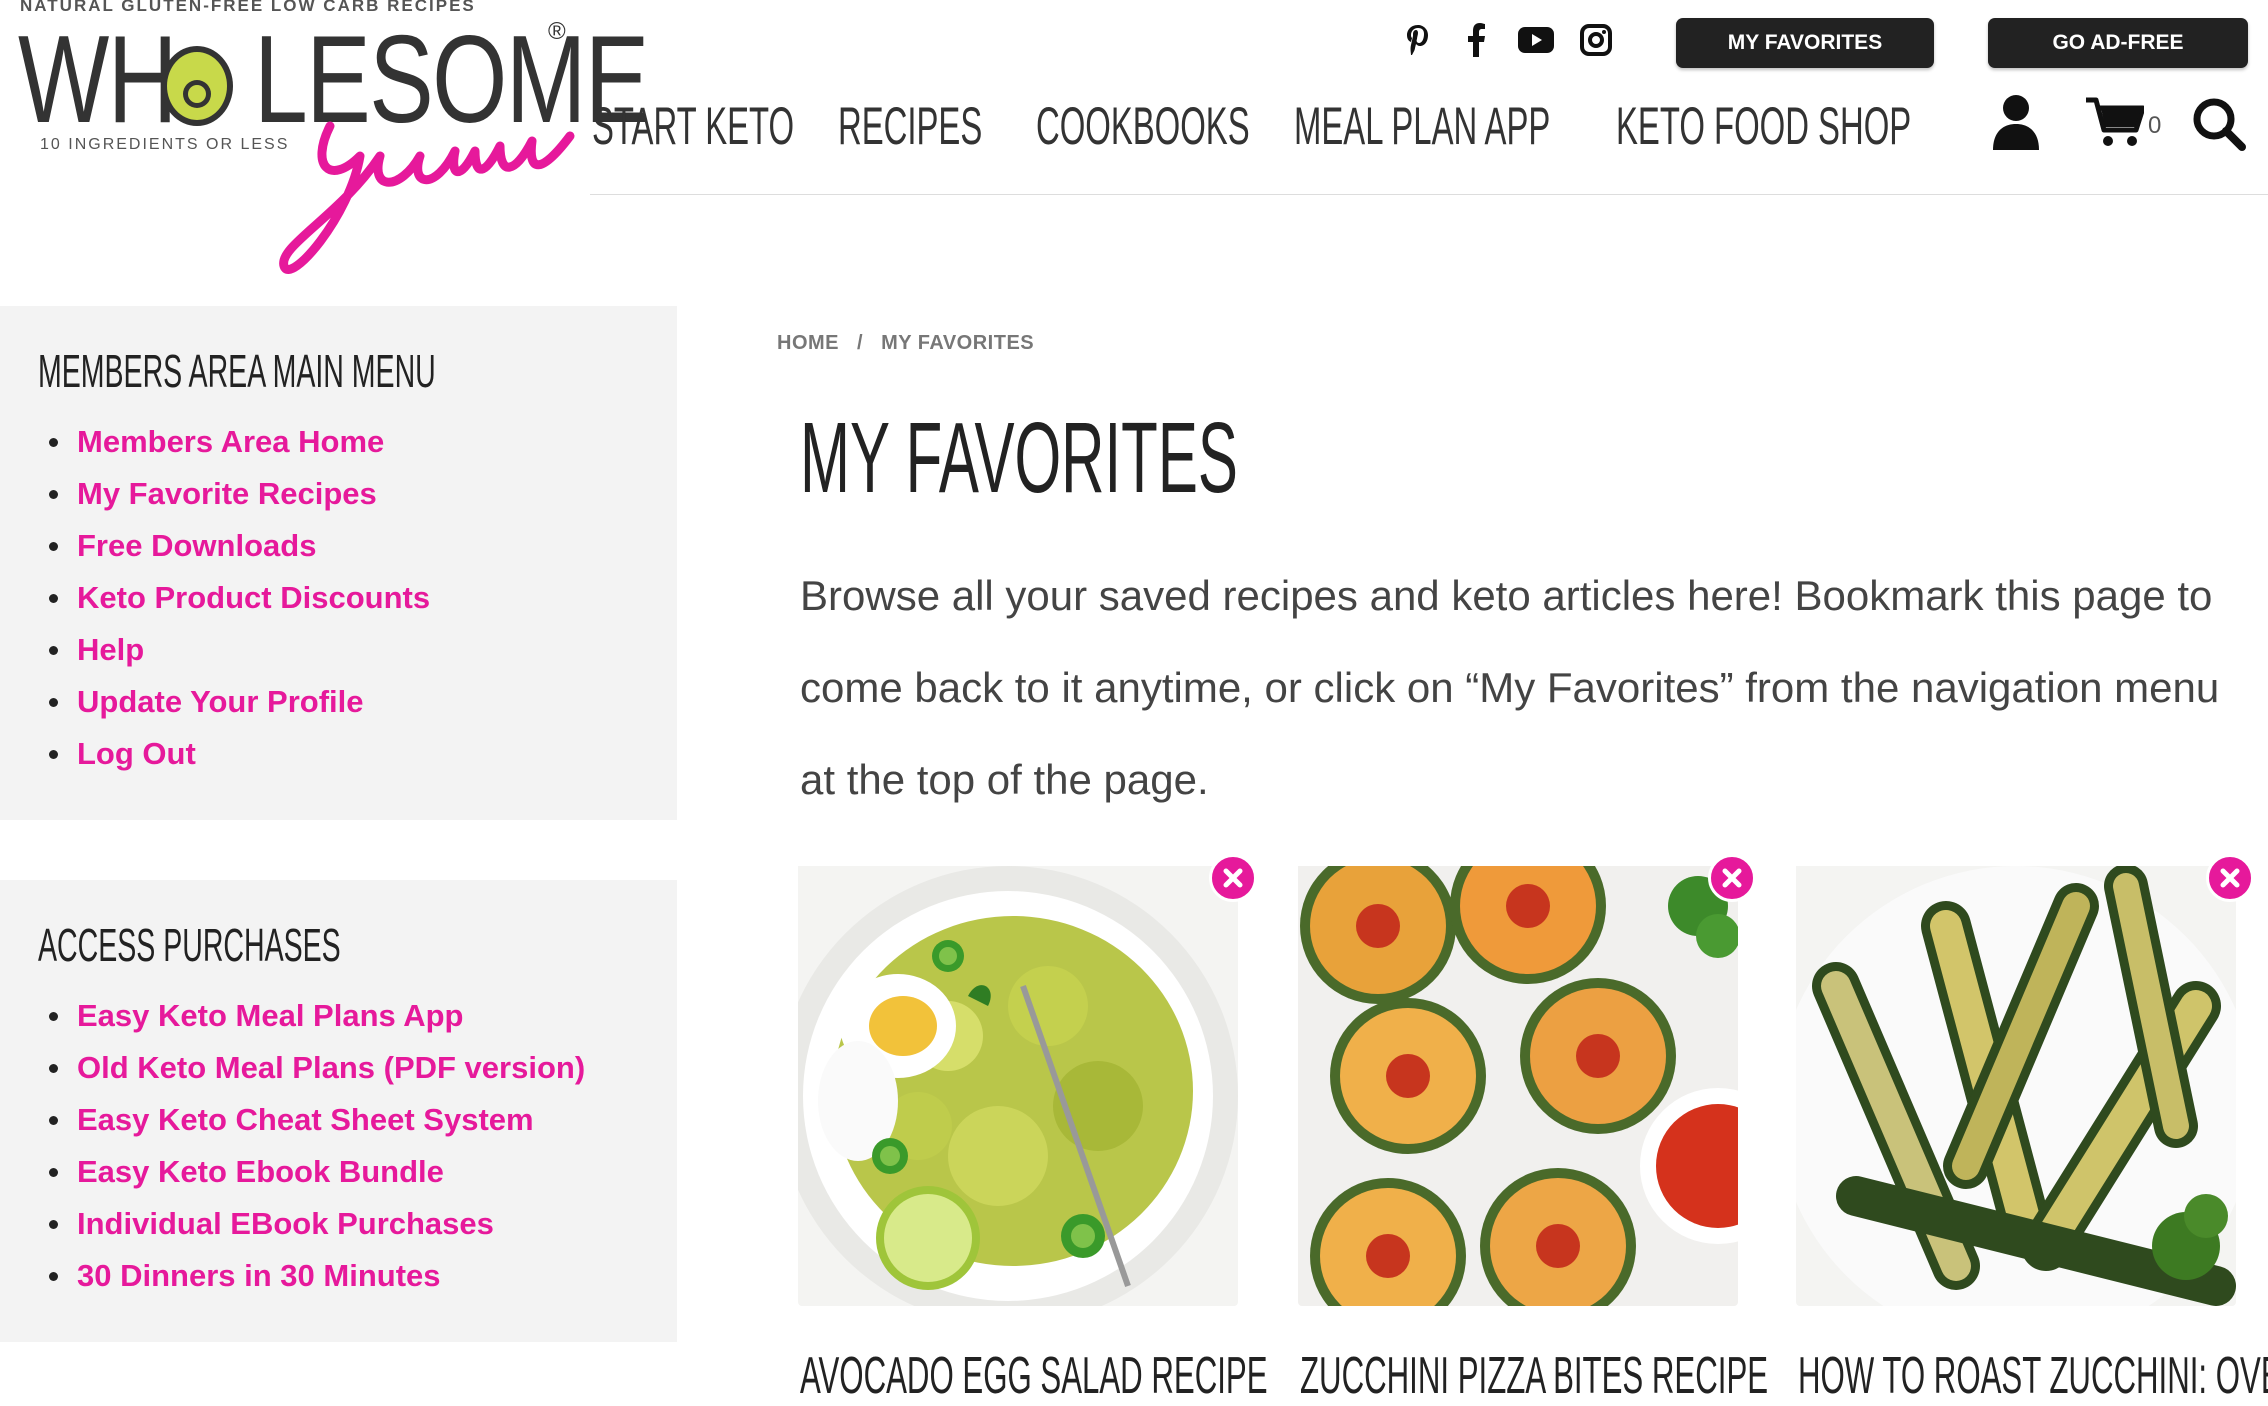 This screenshot has width=2268, height=1406. I want to click on cart-icon, so click(2115, 122).